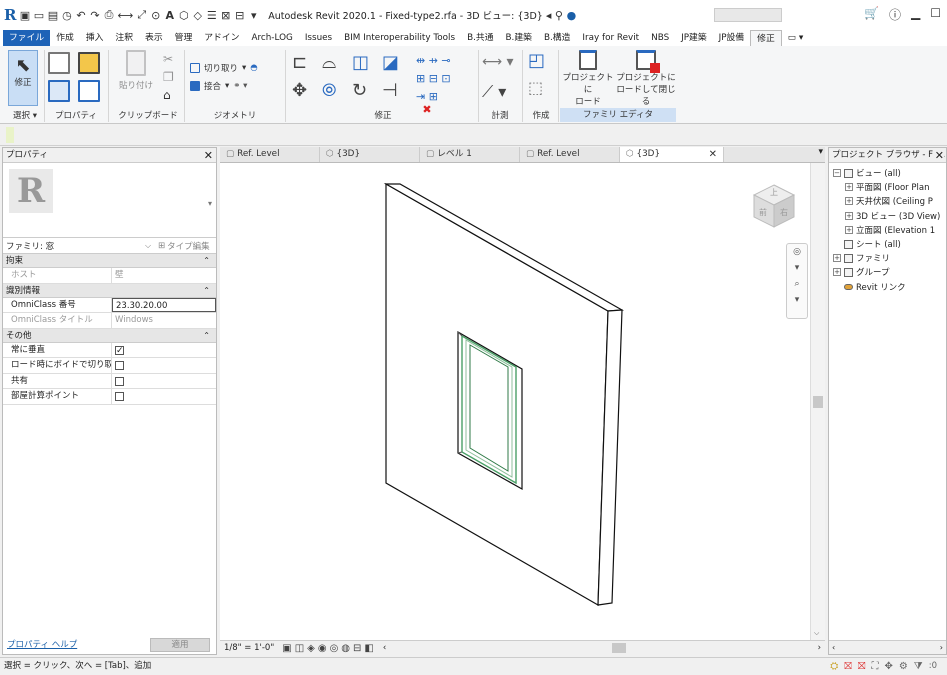  Describe the element at coordinates (915, 14) in the screenshot. I see `minimize-icon: ▁` at that location.